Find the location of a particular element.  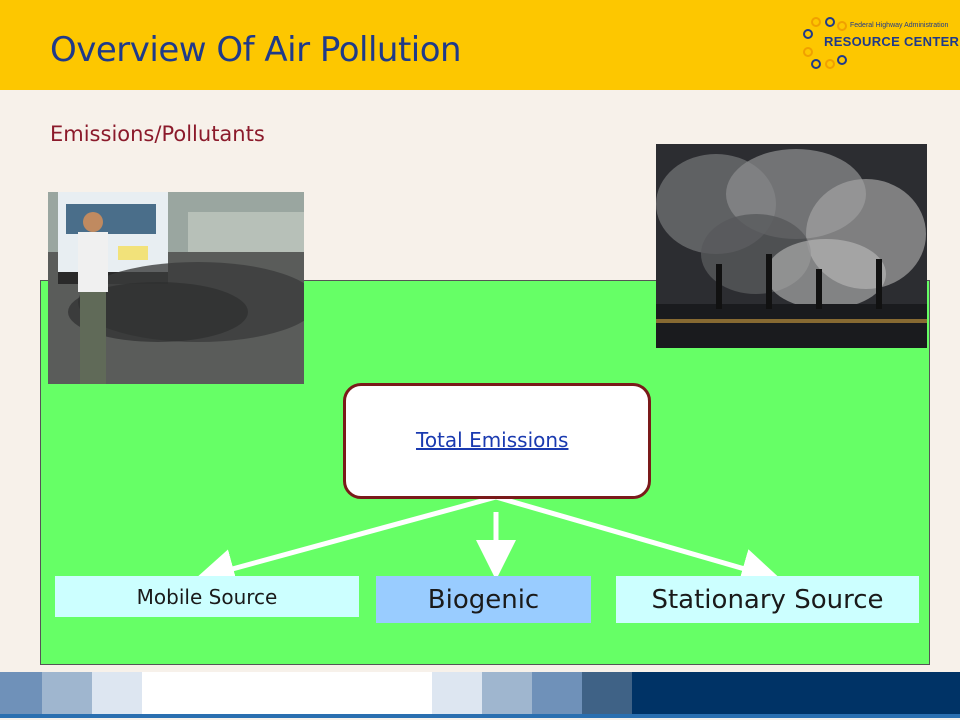

total-emissions-box: Total Emissions is located at coordinates (497, 441).